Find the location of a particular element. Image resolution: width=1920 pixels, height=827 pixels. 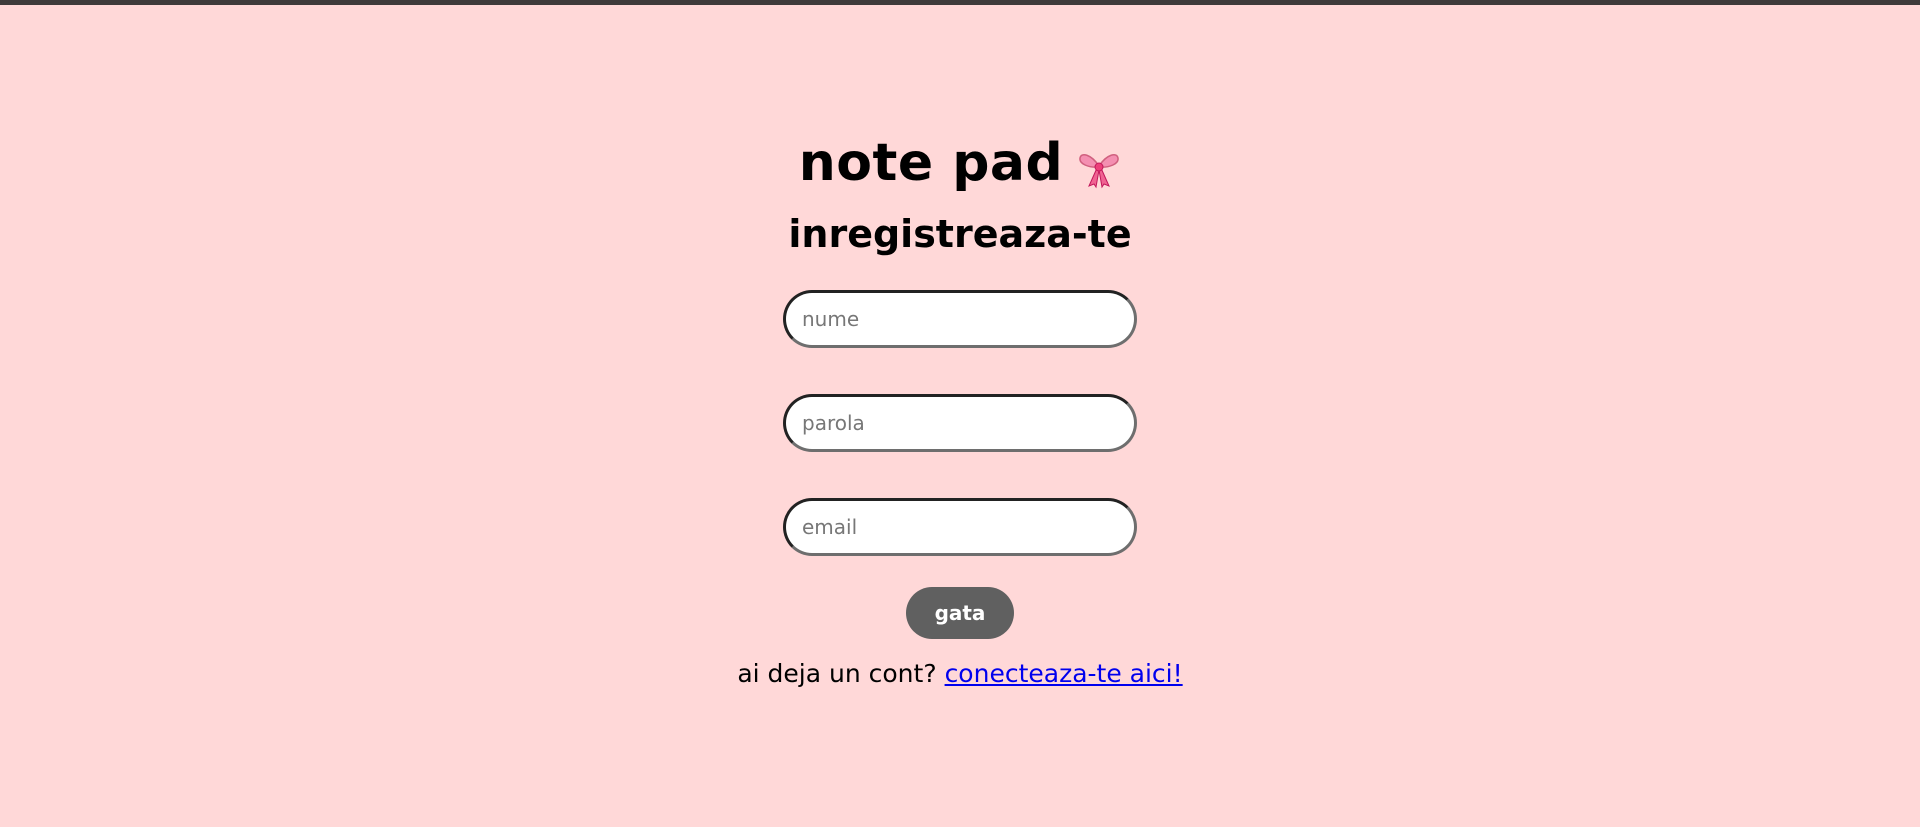

login-prompt: ai deja un cont? conecteaza-te aici! is located at coordinates (959, 674).